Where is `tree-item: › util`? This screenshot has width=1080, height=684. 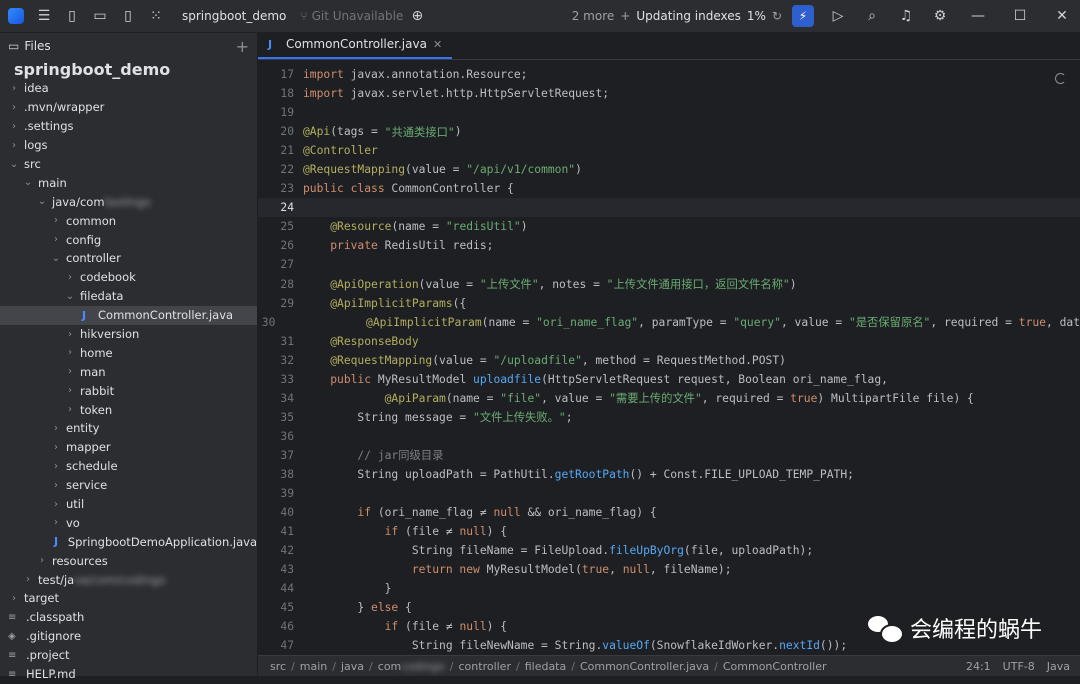 tree-item: › util is located at coordinates (128, 504).